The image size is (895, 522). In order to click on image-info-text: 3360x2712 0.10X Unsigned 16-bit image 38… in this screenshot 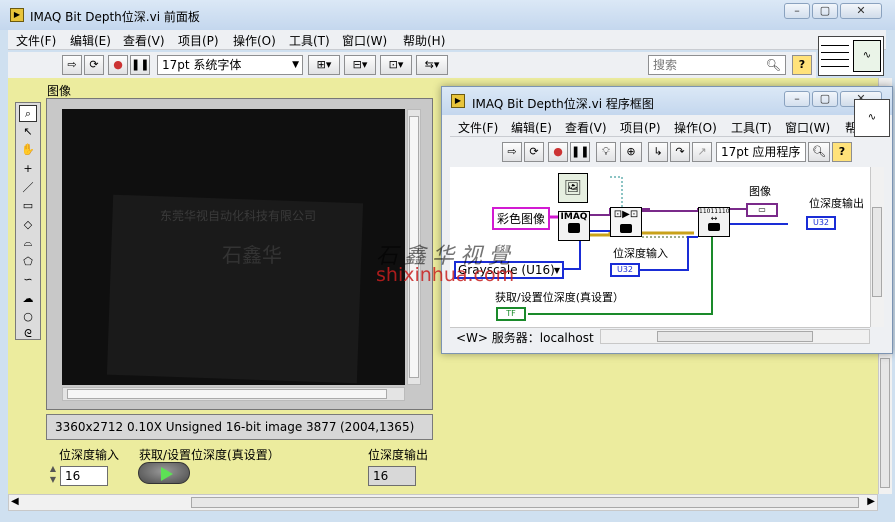, I will do `click(196, 427)`.